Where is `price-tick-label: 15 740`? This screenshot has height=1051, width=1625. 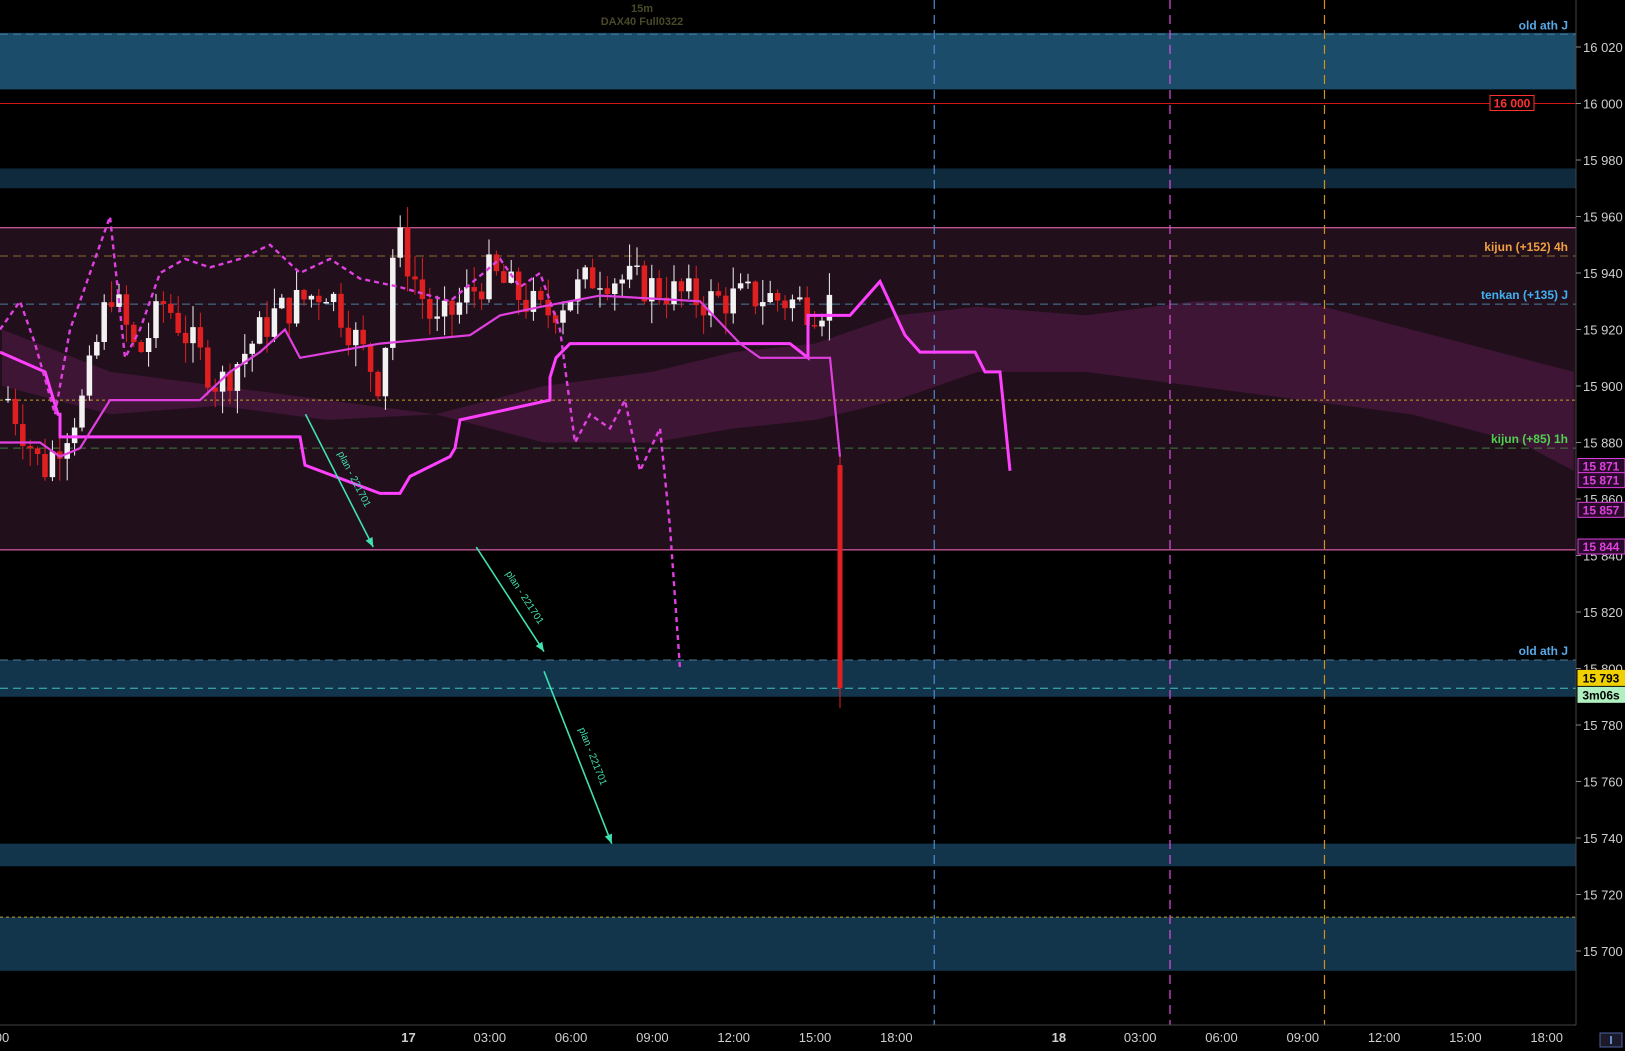 price-tick-label: 15 740 is located at coordinates (1603, 838).